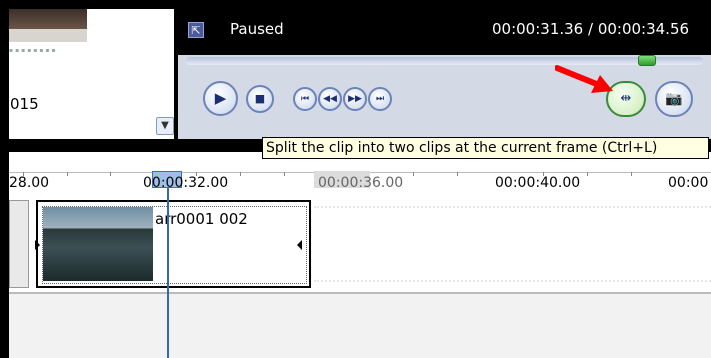  I want to click on previous-frame-icon: ⏮, so click(305, 99).